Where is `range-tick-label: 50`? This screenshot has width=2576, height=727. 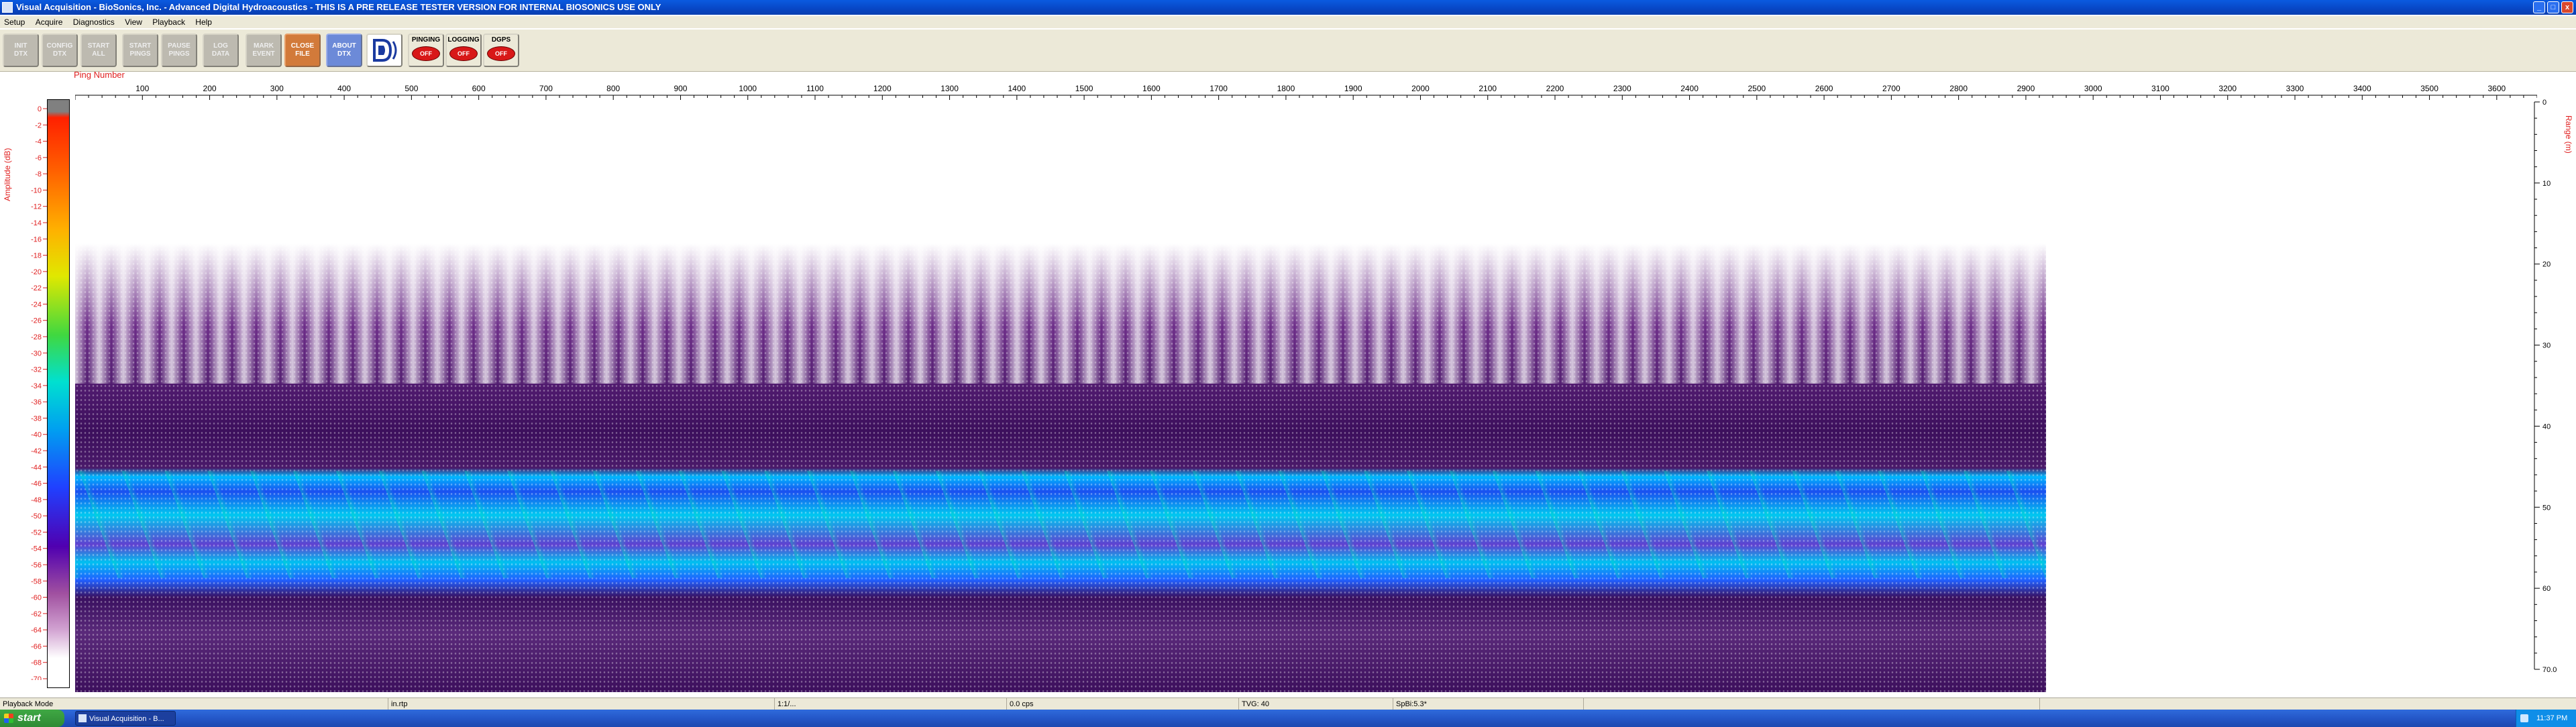 range-tick-label: 50 is located at coordinates (2546, 508).